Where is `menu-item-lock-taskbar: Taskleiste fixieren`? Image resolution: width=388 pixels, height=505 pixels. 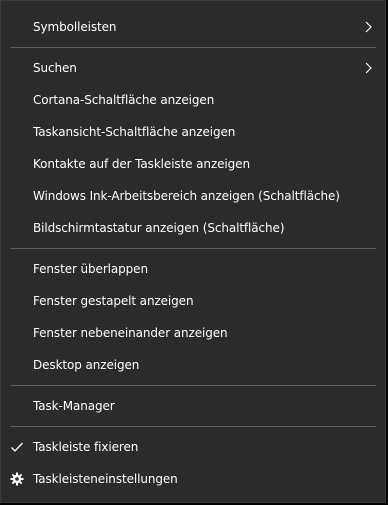
menu-item-lock-taskbar: Taskleiste fixieren is located at coordinates (193, 447).